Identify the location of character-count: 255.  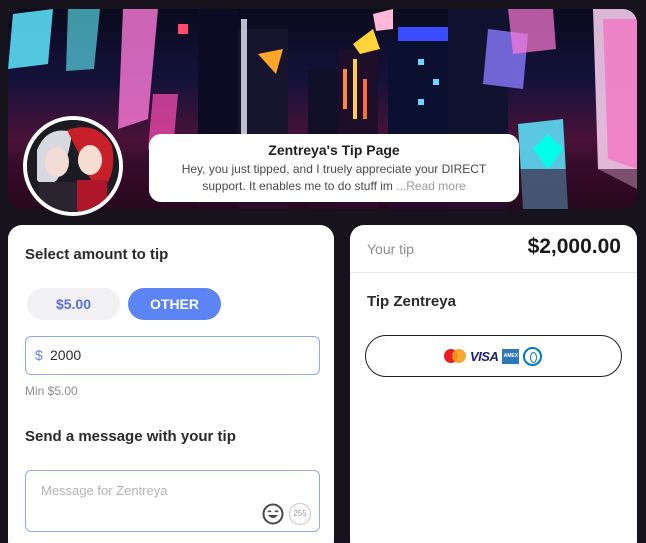
(300, 514).